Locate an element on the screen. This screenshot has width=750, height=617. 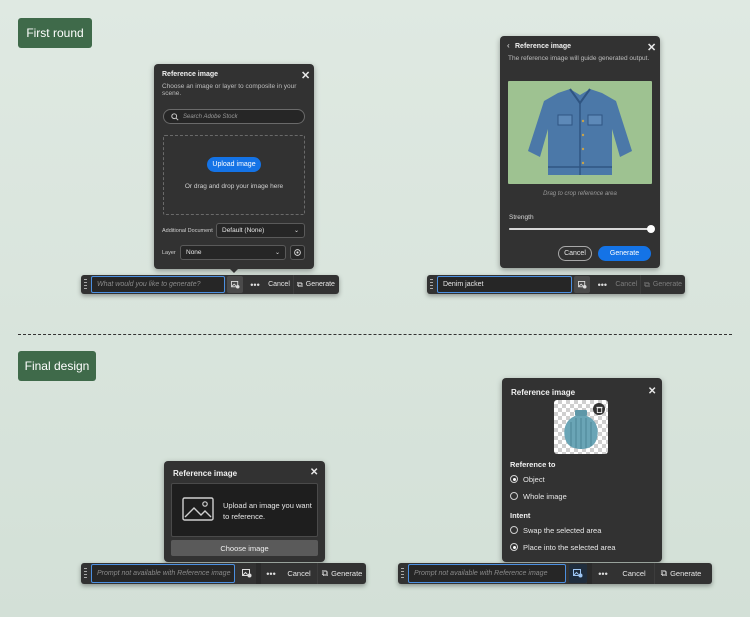
select-value: None is located at coordinates (194, 252).